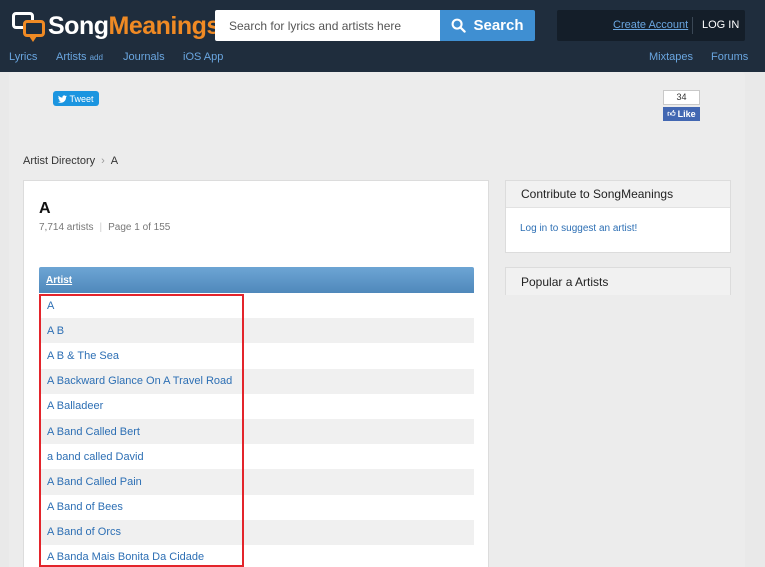 This screenshot has height=567, width=765. What do you see at coordinates (85, 507) in the screenshot?
I see `artist-link: A Band of Bees` at bounding box center [85, 507].